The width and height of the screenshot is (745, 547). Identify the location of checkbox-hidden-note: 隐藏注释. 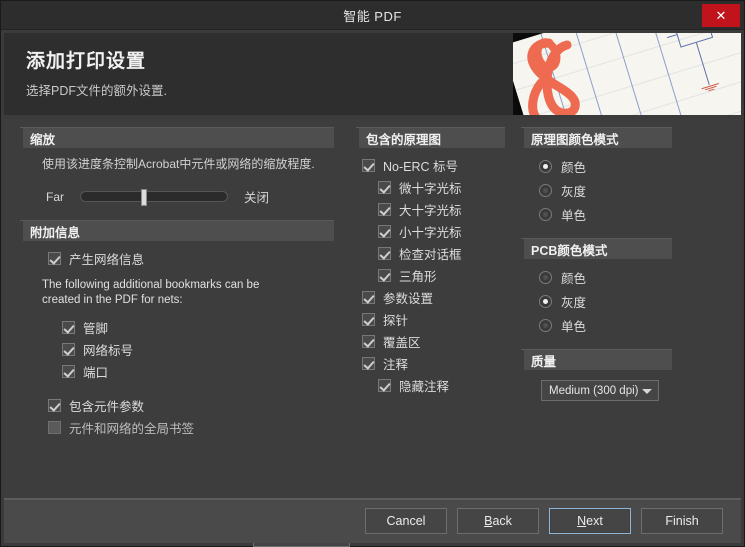
(447, 385).